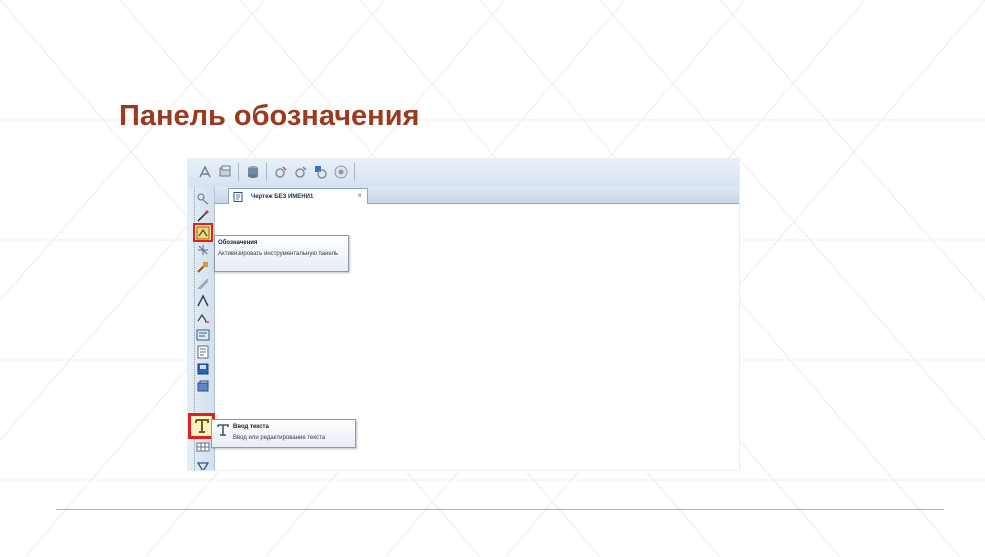 The image size is (985, 557). What do you see at coordinates (203, 300) in the screenshot?
I see `select-icon` at bounding box center [203, 300].